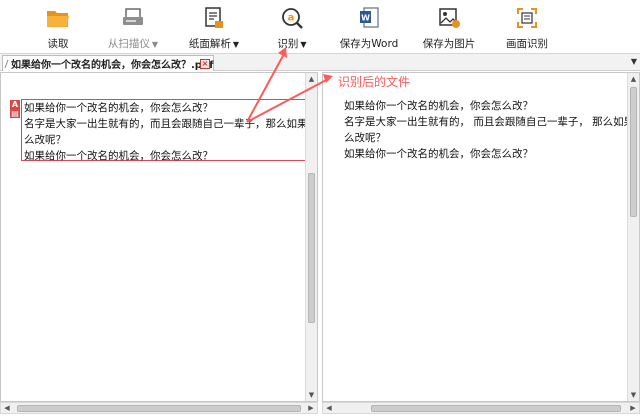  Describe the element at coordinates (166, 124) in the screenshot. I see `source-line: 名字是大家一出生就有的，而且会跟随自己一辈子，那么如果` at that location.